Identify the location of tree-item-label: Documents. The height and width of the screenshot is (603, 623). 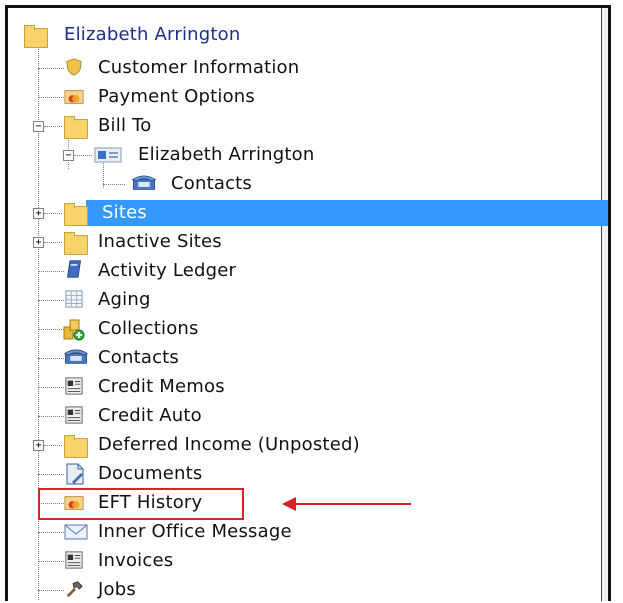
(150, 473).